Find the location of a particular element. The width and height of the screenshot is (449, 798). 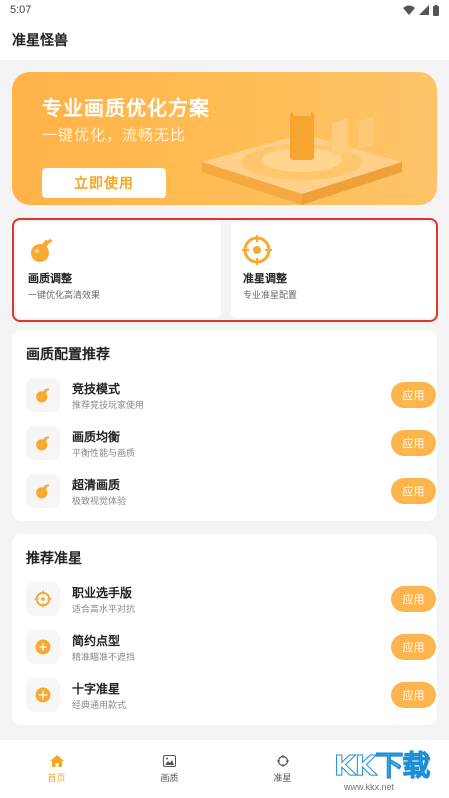

nav-quality: 画质 is located at coordinates (169, 769).